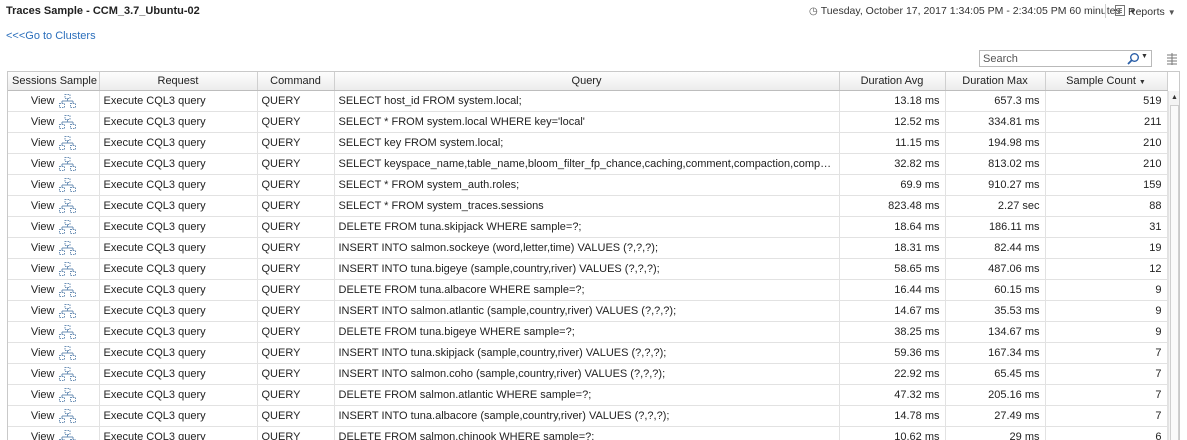 The image size is (1187, 440). I want to click on vertical-scrollbar: ▲, so click(1173, 265).